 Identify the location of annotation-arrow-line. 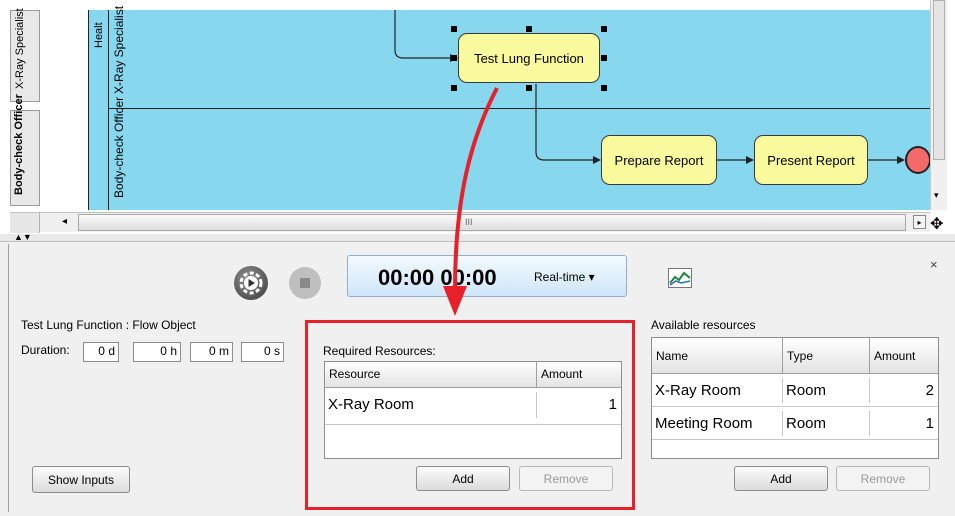
(476, 189).